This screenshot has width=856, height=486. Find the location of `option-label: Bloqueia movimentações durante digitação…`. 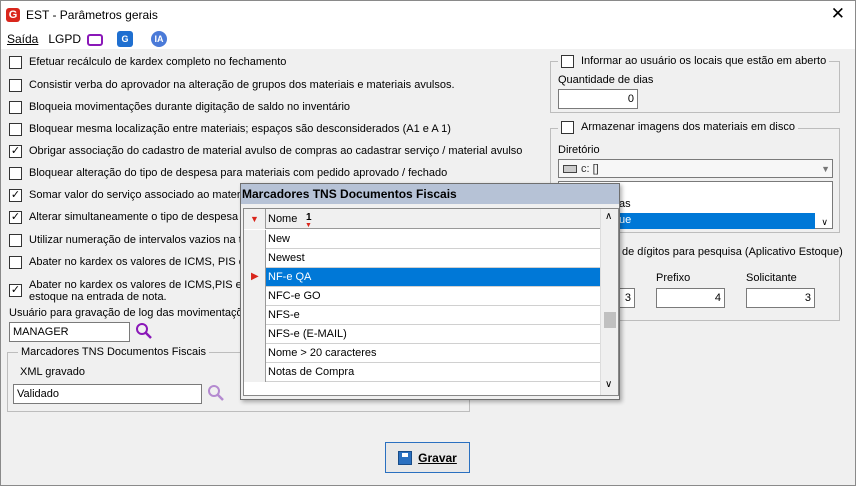

option-label: Bloqueia movimentações durante digitação… is located at coordinates (190, 107).